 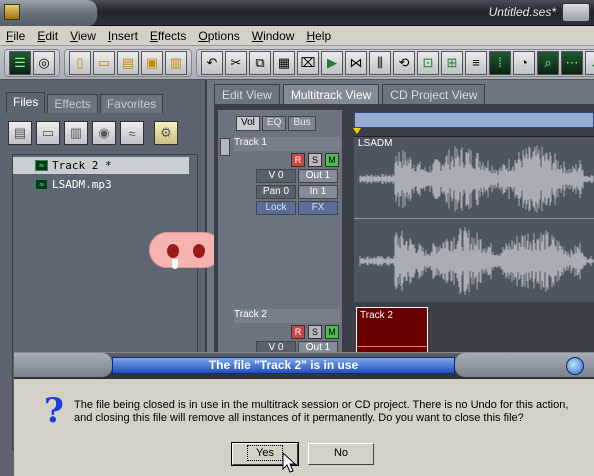 What do you see at coordinates (287, 144) in the screenshot?
I see `track-1-name: Track 1` at bounding box center [287, 144].